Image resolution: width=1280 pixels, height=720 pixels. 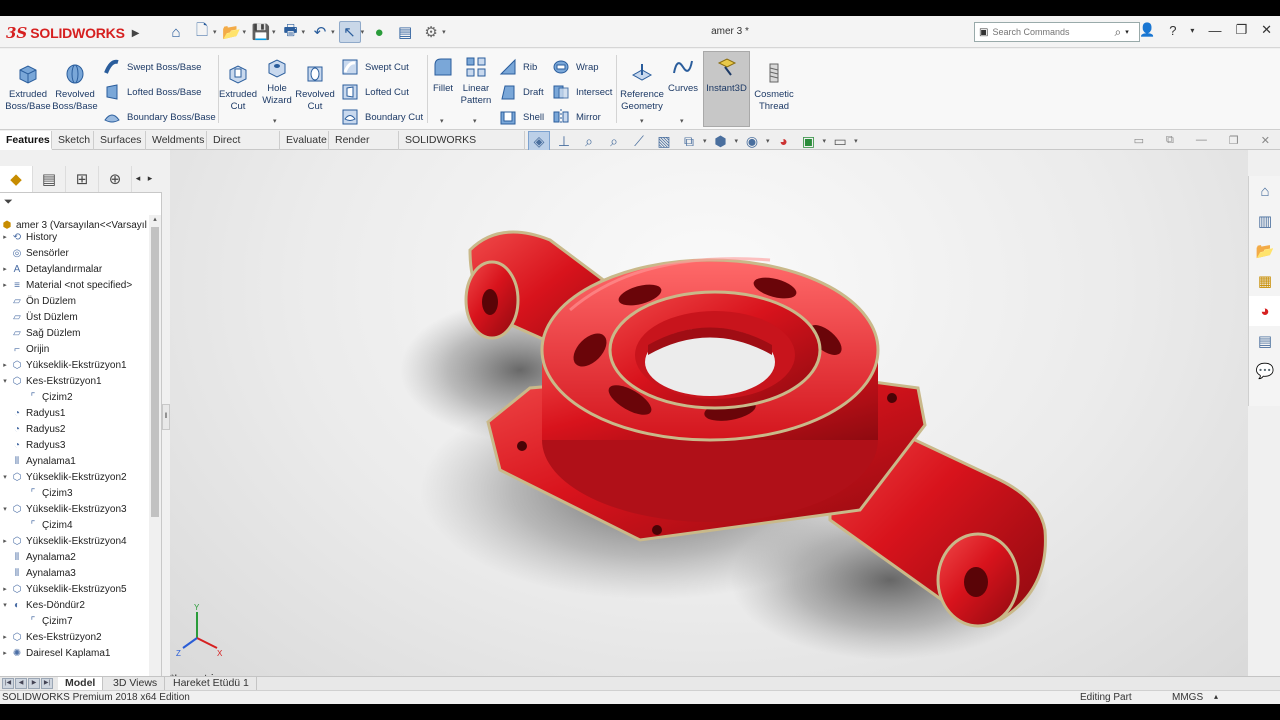 I want to click on boundary-cut-button: Boundary Cut, so click(x=381, y=117).